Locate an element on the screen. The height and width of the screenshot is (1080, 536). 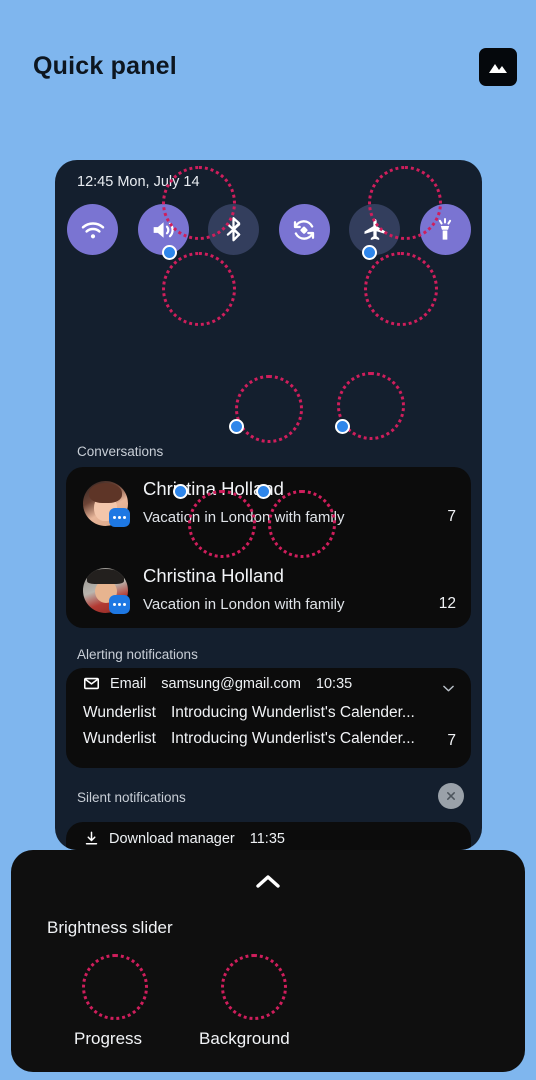
bluetooth-icon is located at coordinates (233, 229).